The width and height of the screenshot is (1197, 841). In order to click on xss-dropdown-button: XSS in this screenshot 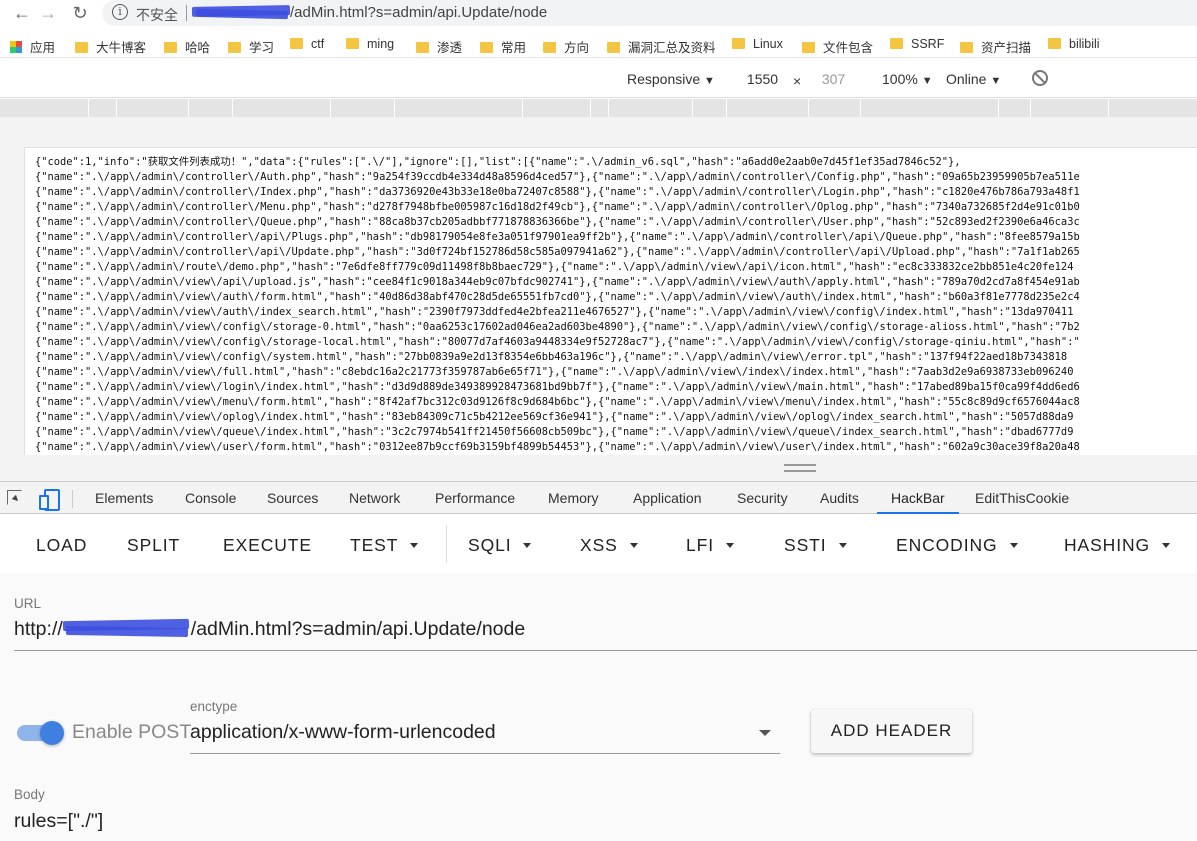, I will do `click(609, 545)`.